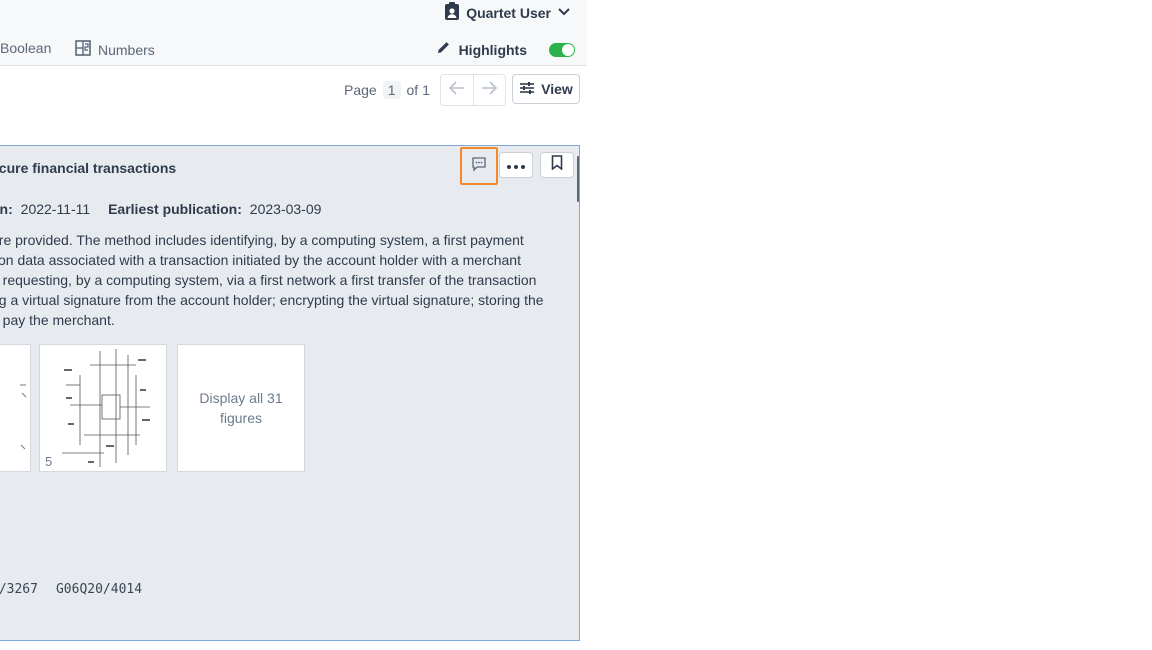 The height and width of the screenshot is (650, 1152). I want to click on earliest-publication-label: Earliest publication:, so click(175, 209).